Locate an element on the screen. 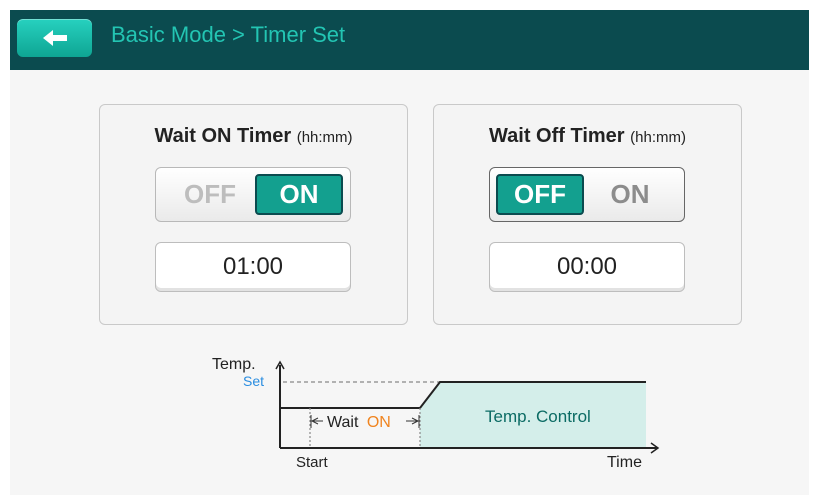  wait-off-timer-on-option: ON is located at coordinates (630, 194).